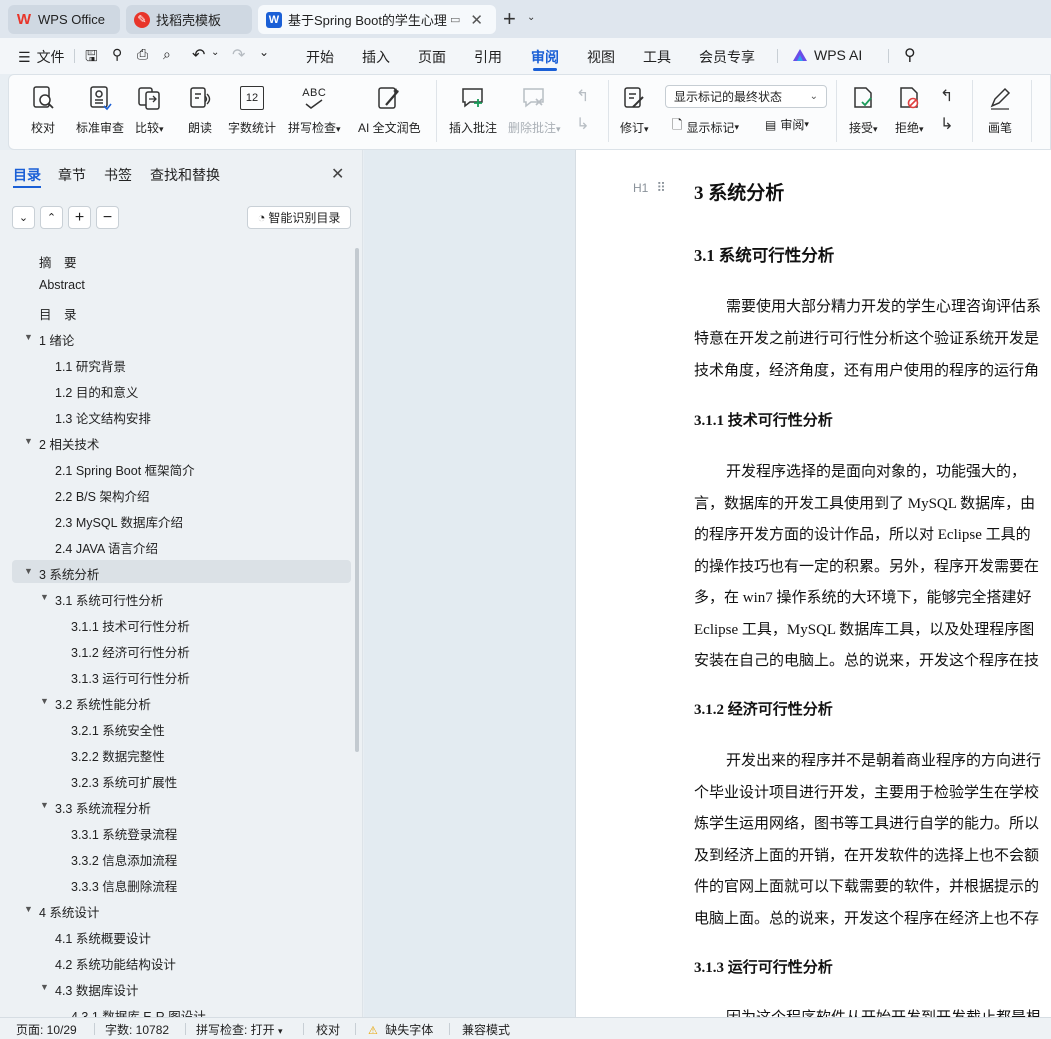 Image resolution: width=1051 pixels, height=1039 pixels. What do you see at coordinates (389, 109) in the screenshot?
I see `ai-polish-button: AI 全文润色` at bounding box center [389, 109].